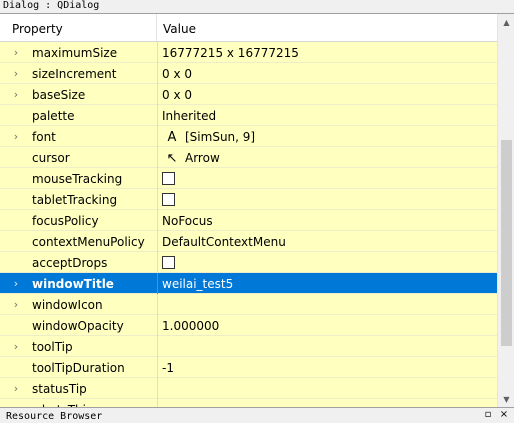 The width and height of the screenshot is (514, 423). I want to click on property-name: contextMenuPolicy, so click(88, 242).